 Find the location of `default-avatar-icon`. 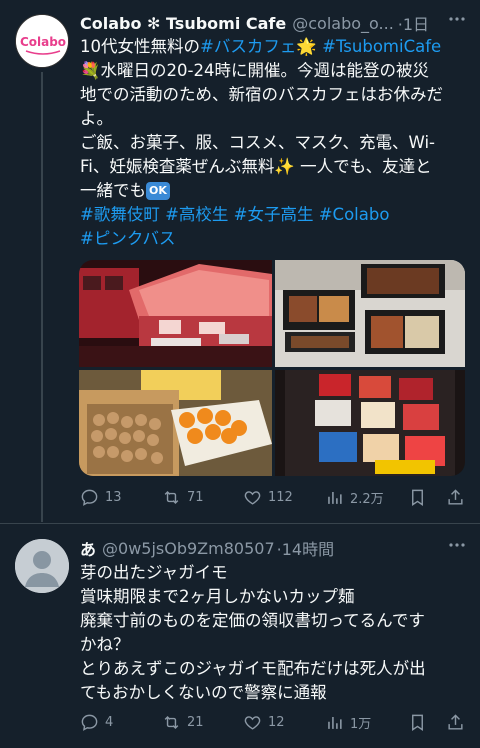

default-avatar-icon is located at coordinates (42, 566).